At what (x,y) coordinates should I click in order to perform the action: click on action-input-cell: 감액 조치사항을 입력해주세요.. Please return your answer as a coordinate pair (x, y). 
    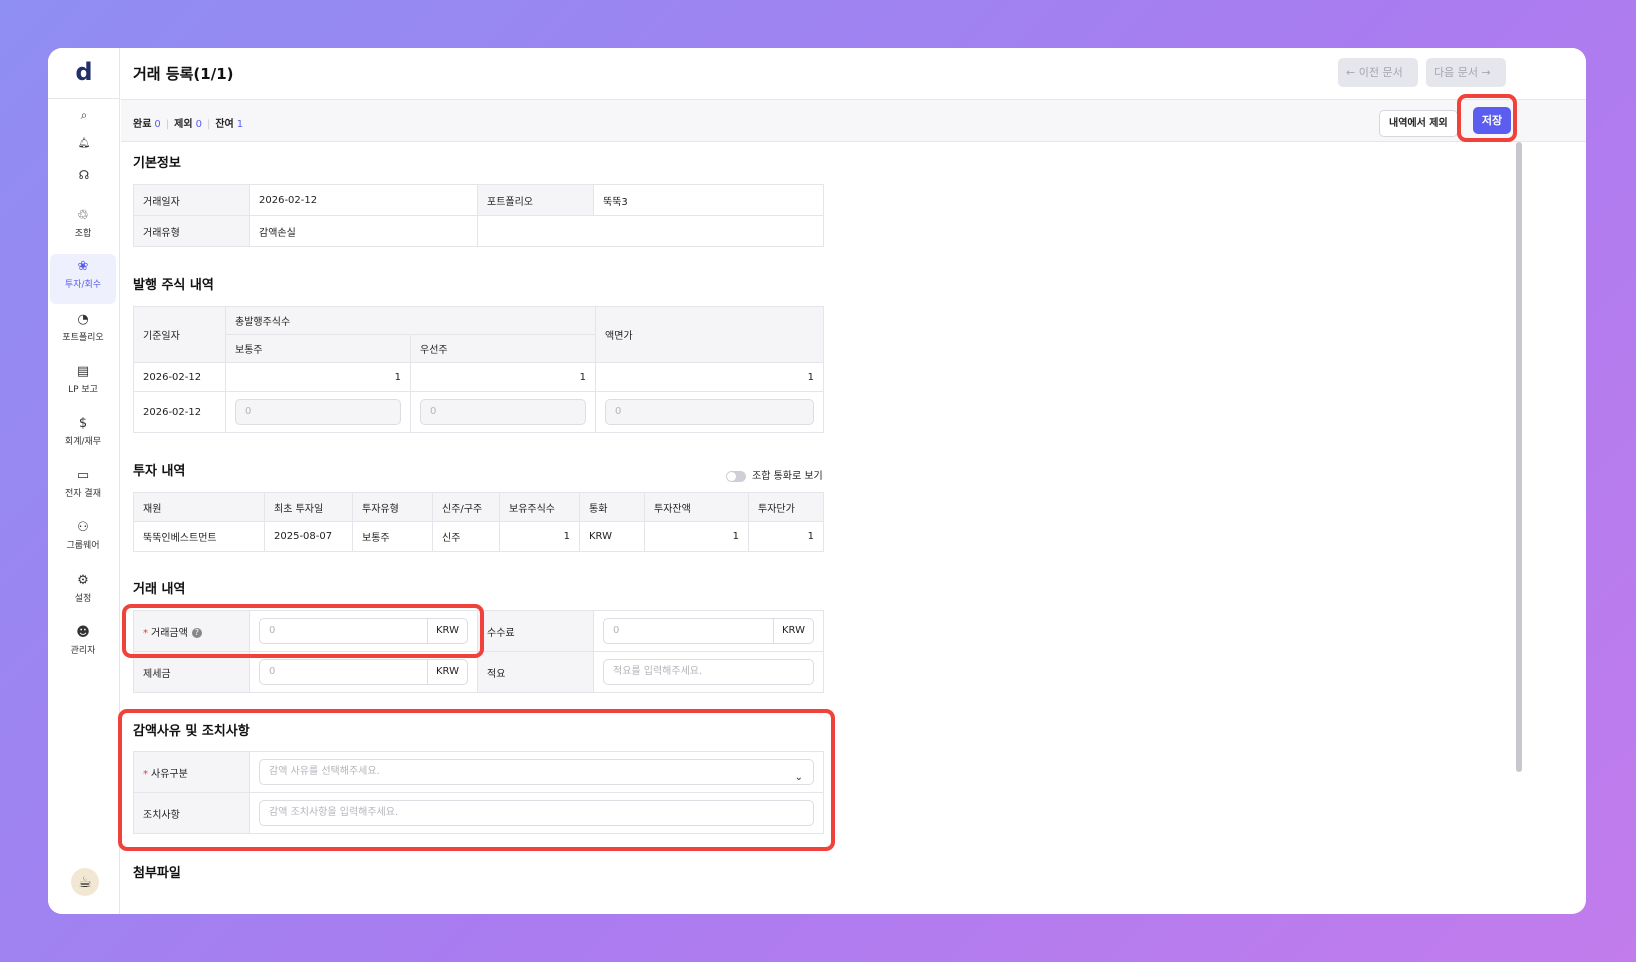
    Looking at the image, I should click on (536, 813).